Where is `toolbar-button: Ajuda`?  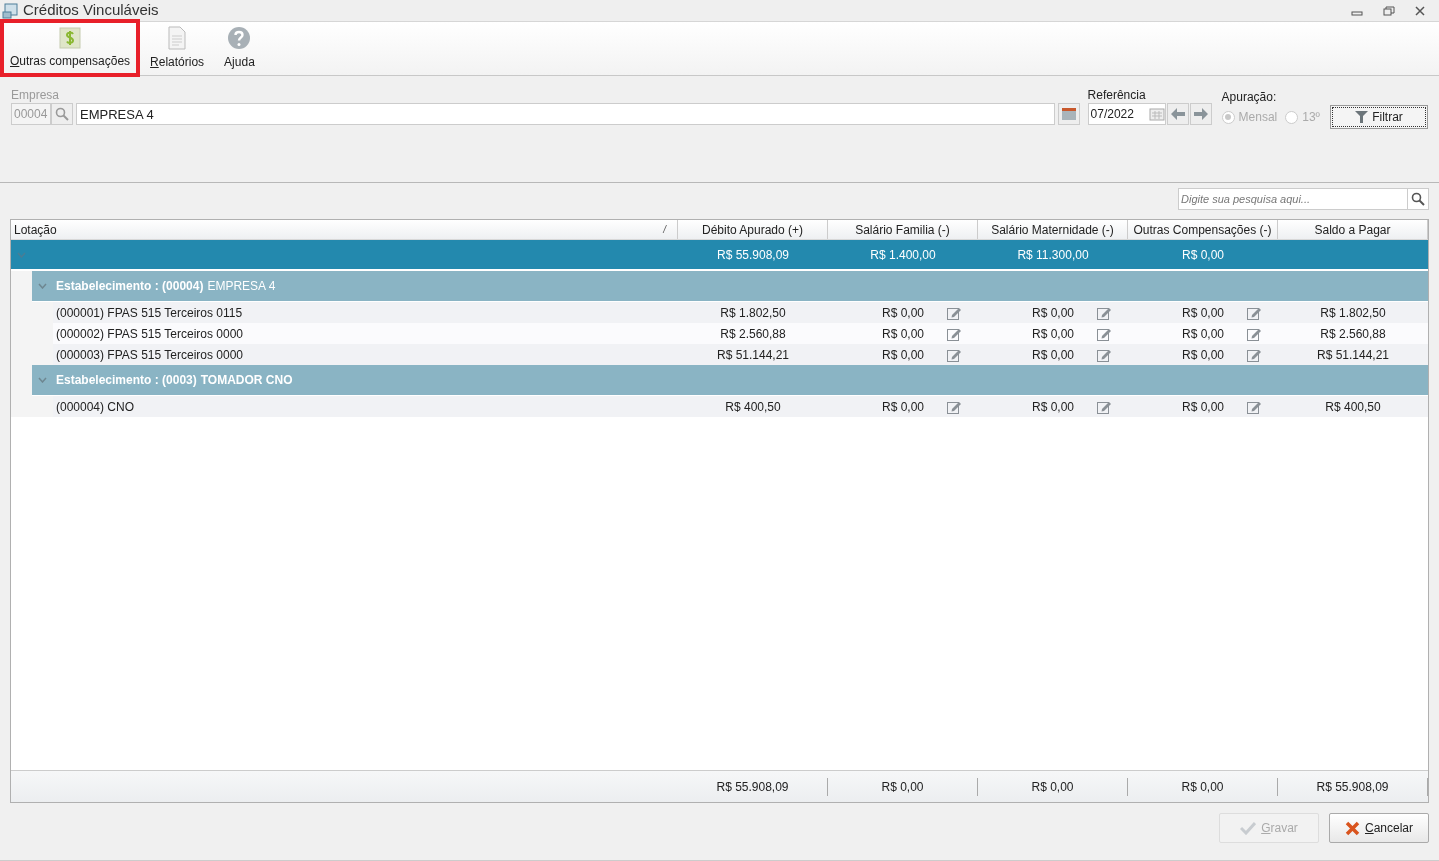
toolbar-button: Ajuda is located at coordinates (239, 48).